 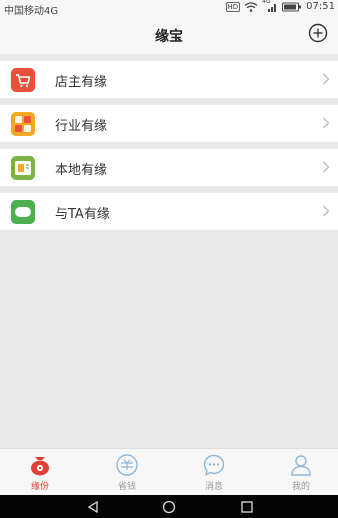 I want to click on page-title: 缘宝, so click(x=169, y=37).